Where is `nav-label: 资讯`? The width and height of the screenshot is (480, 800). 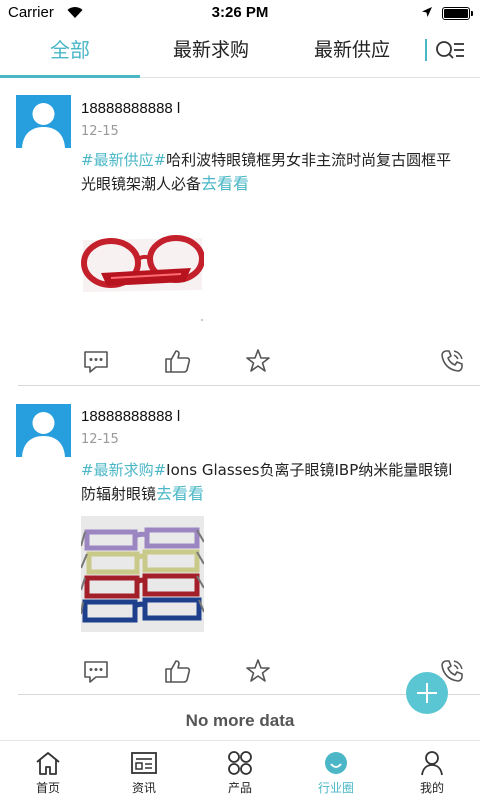
nav-label: 资讯 is located at coordinates (143, 788).